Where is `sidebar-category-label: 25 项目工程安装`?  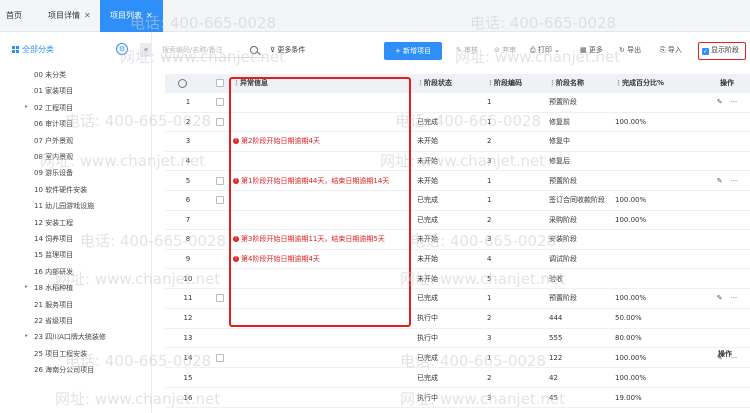
sidebar-category-label: 25 项目工程安装 is located at coordinates (61, 353).